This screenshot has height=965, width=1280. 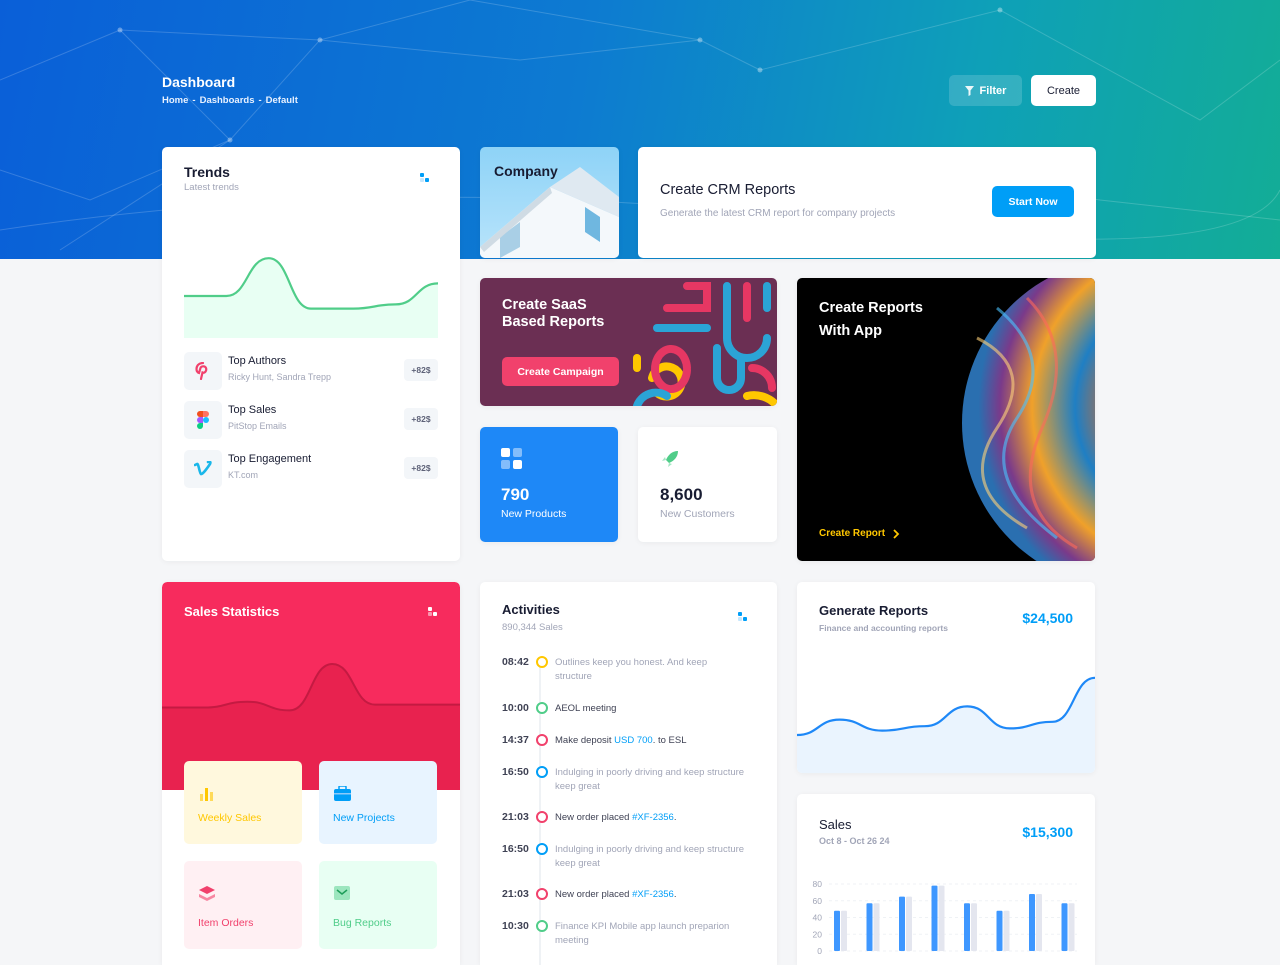 What do you see at coordinates (852, 533) in the screenshot?
I see `create-report-label: Create Report` at bounding box center [852, 533].